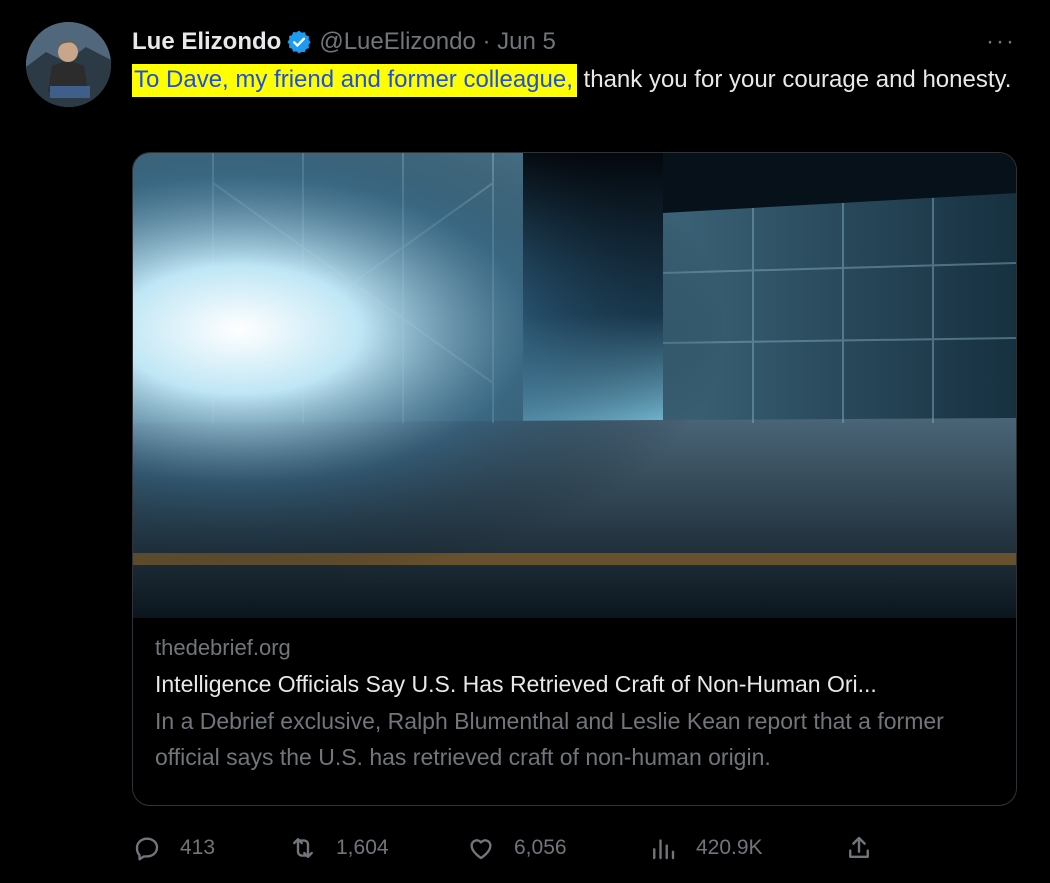  What do you see at coordinates (437, 42) in the screenshot?
I see `author-handle-and-date: @LueElizondo · Jun 5` at bounding box center [437, 42].